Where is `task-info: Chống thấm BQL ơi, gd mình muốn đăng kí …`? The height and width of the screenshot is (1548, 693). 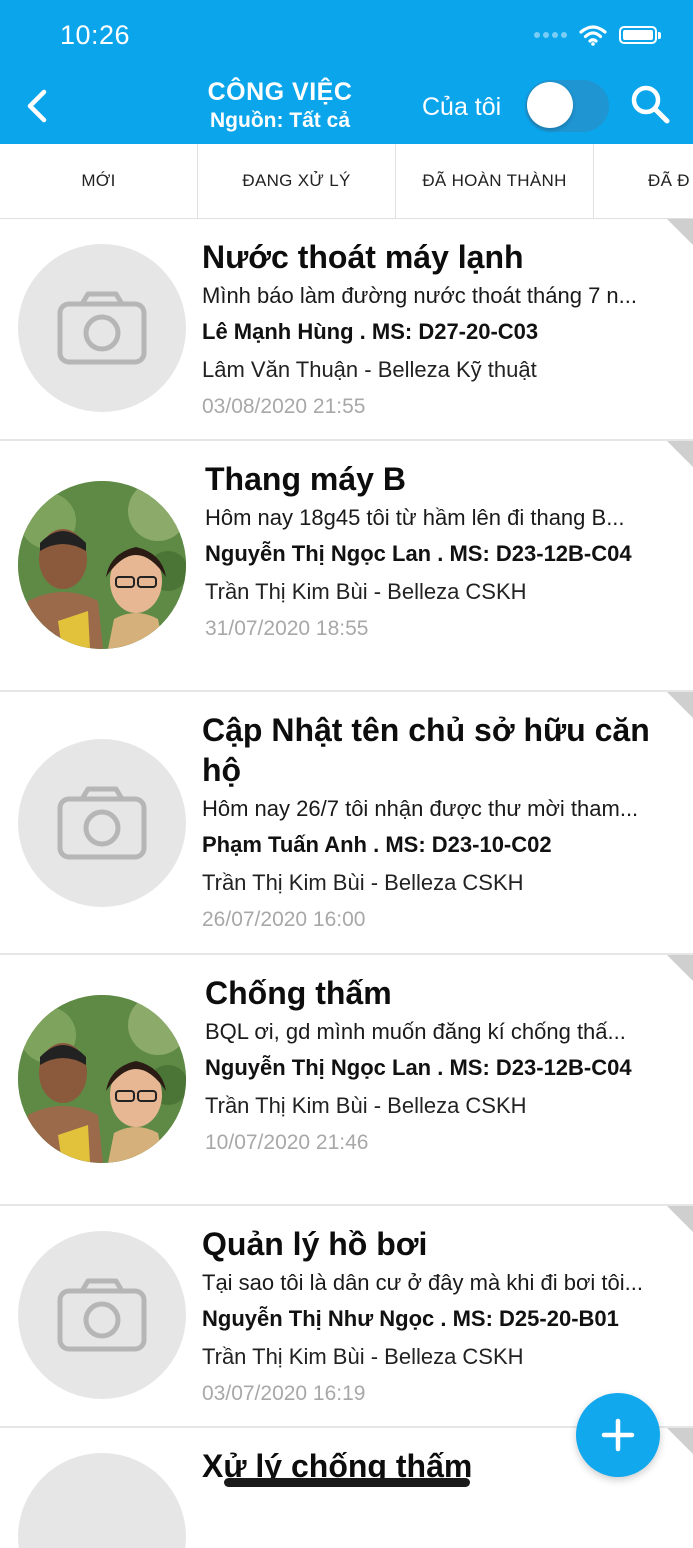
task-info: Chống thấm BQL ơi, gd mình muốn đăng kí … is located at coordinates (442, 1067).